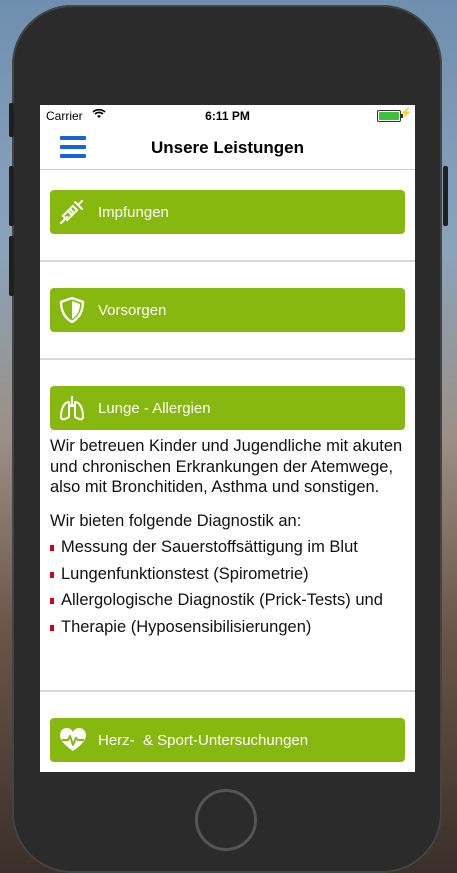 This screenshot has height=873, width=457. What do you see at coordinates (445, 196) in the screenshot?
I see `power-button` at bounding box center [445, 196].